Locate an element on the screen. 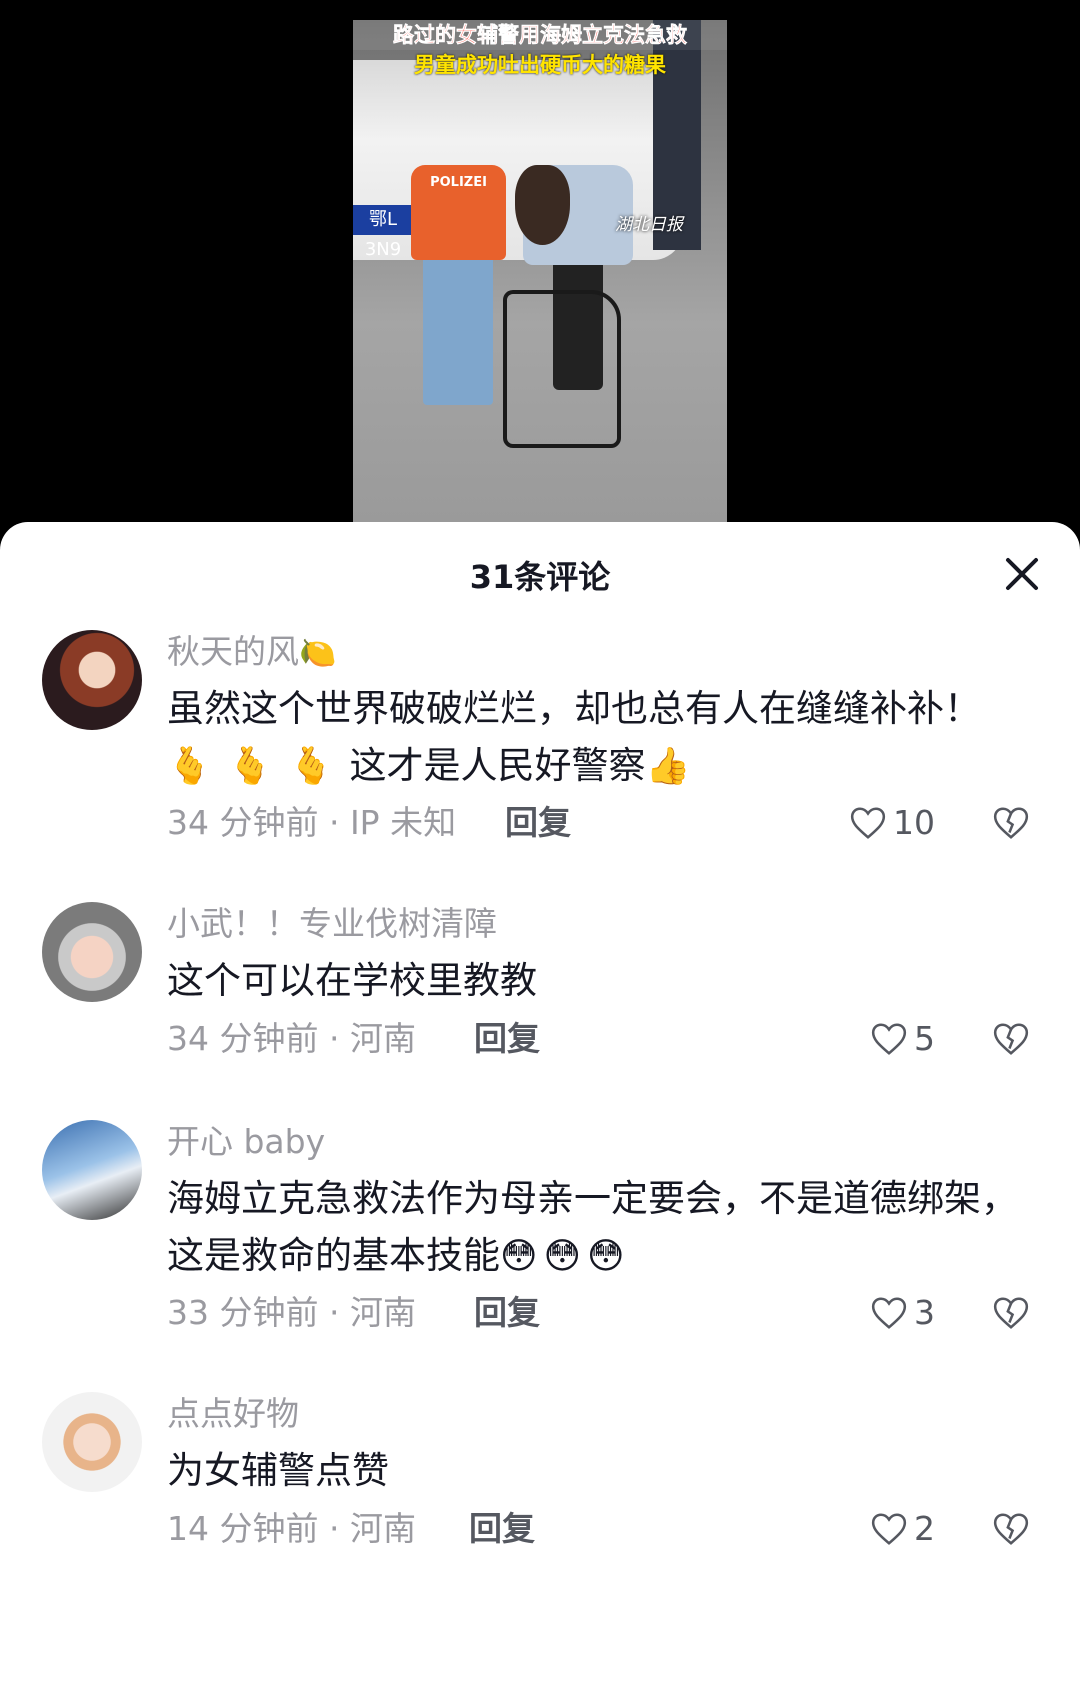 This screenshot has height=1697, width=1080. like-count: 5 is located at coordinates (924, 1038).